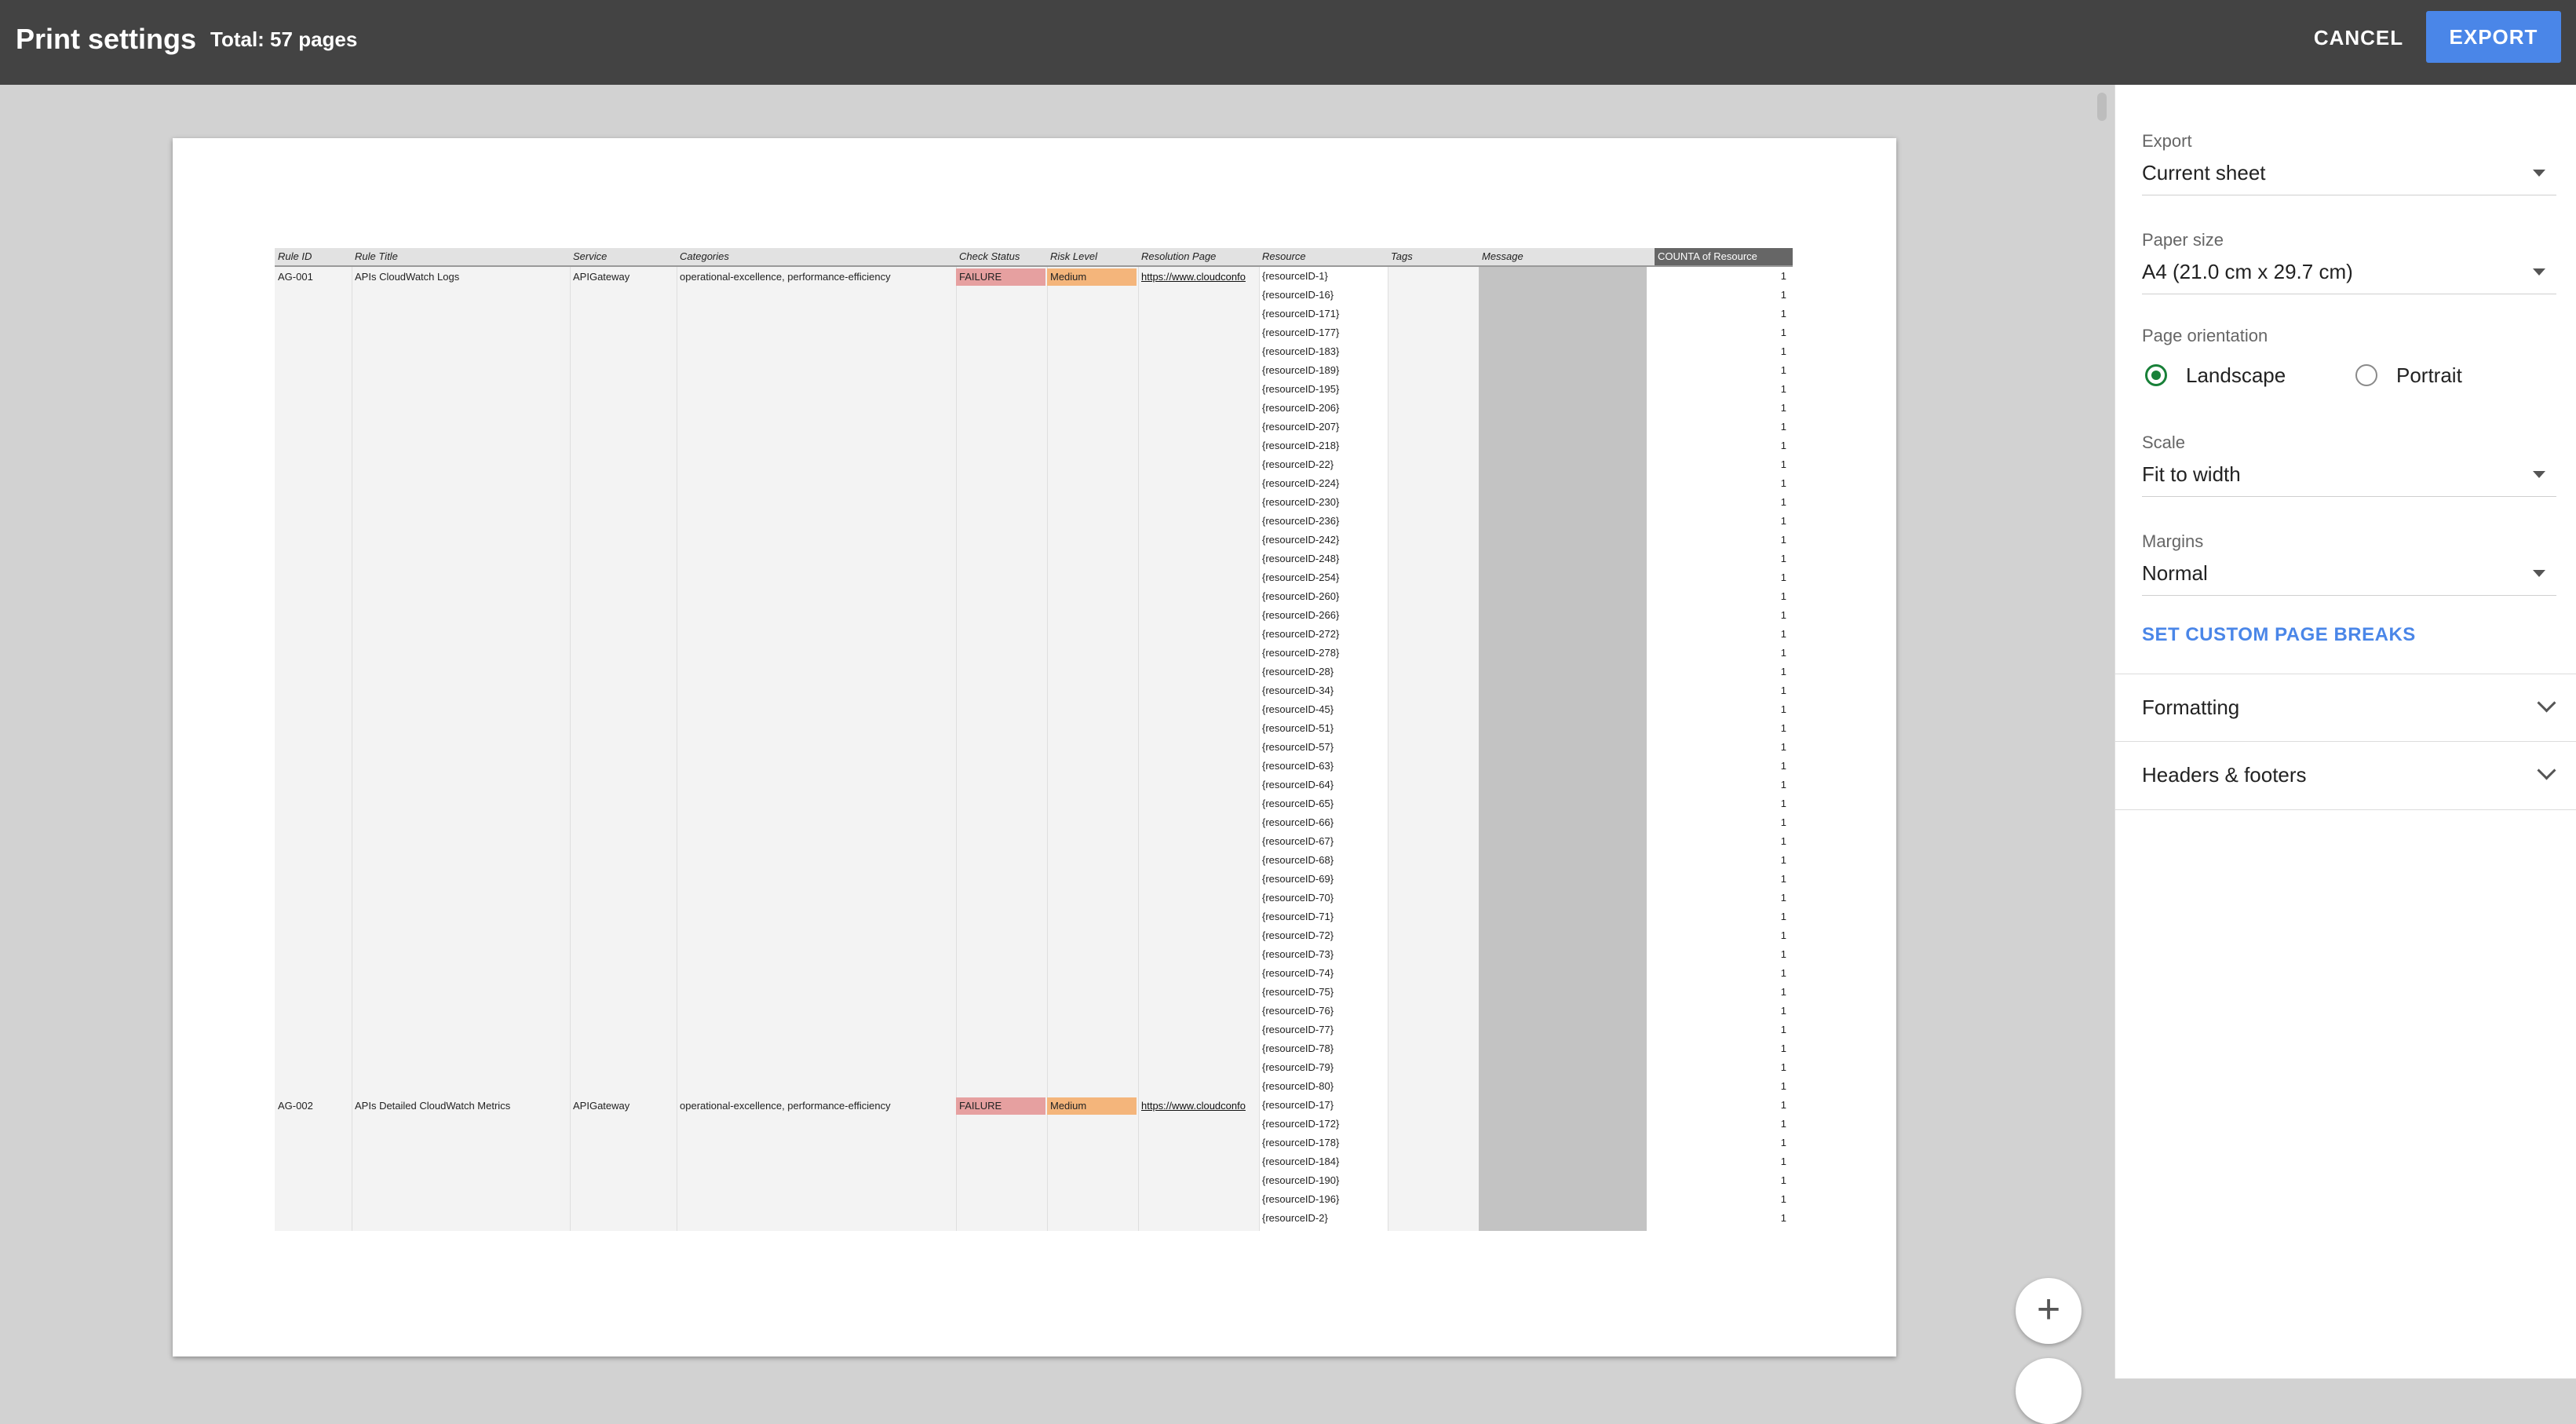 Image resolution: width=2576 pixels, height=1424 pixels. I want to click on cell-resource: {resourceID-195}, so click(1301, 389).